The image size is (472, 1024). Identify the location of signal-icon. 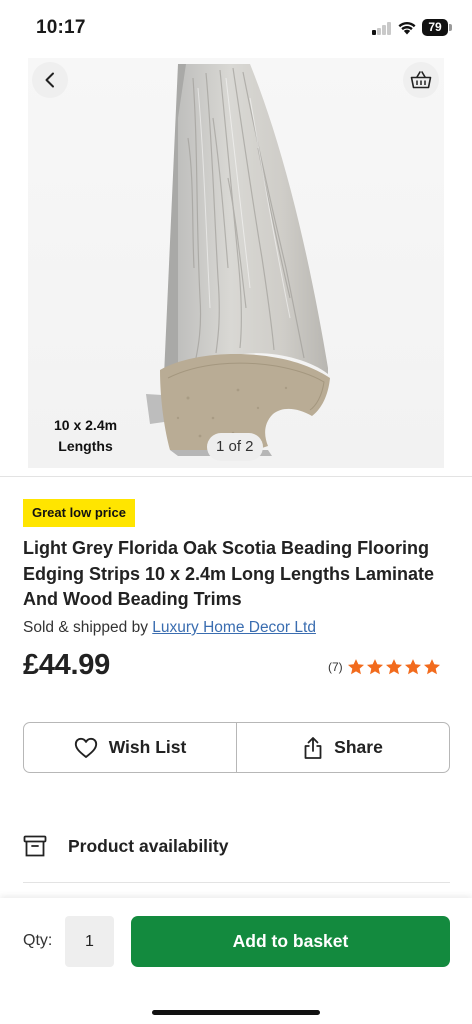
(382, 28).